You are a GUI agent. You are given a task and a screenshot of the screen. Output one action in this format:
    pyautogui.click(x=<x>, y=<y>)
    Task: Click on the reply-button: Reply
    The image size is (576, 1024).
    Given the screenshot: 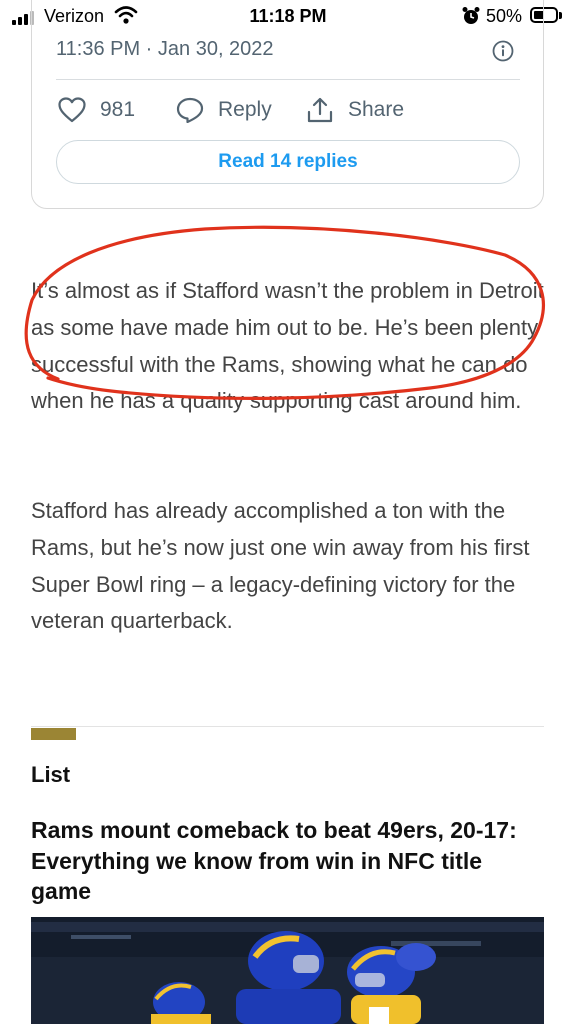 What is the action you would take?
    pyautogui.click(x=224, y=110)
    